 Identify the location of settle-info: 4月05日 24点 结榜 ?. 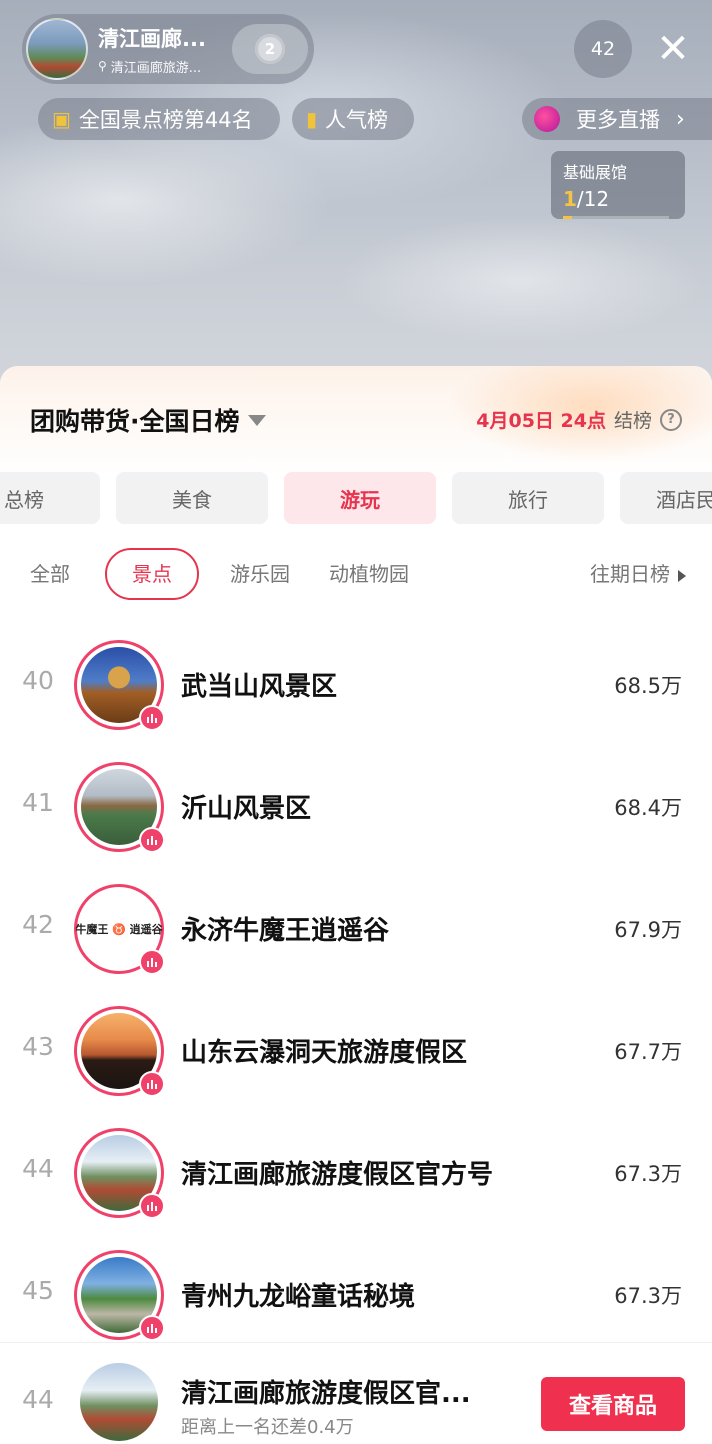
(579, 419).